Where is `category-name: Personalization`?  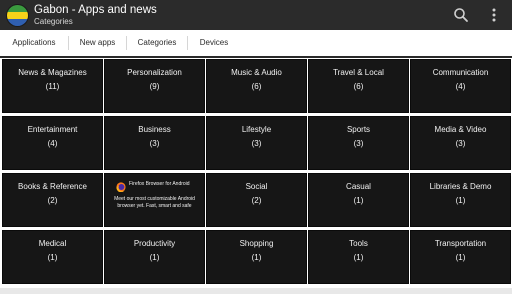
category-name: Personalization is located at coordinates (154, 72).